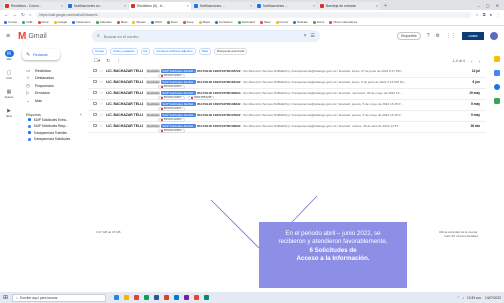  I want to click on profile-icon: ●, so click(491, 14).